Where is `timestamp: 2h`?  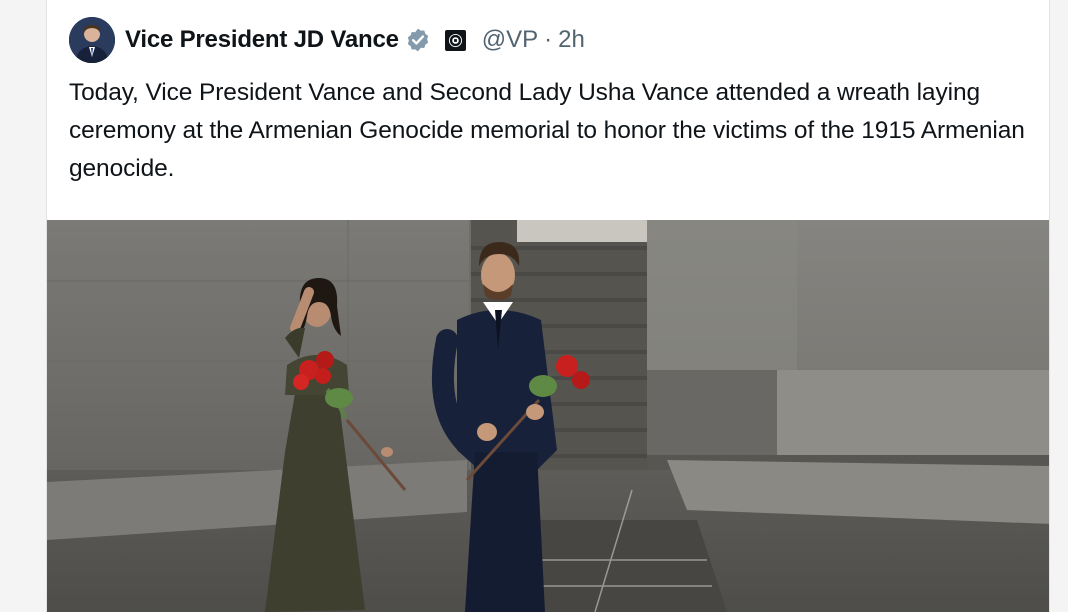
timestamp: 2h is located at coordinates (571, 40).